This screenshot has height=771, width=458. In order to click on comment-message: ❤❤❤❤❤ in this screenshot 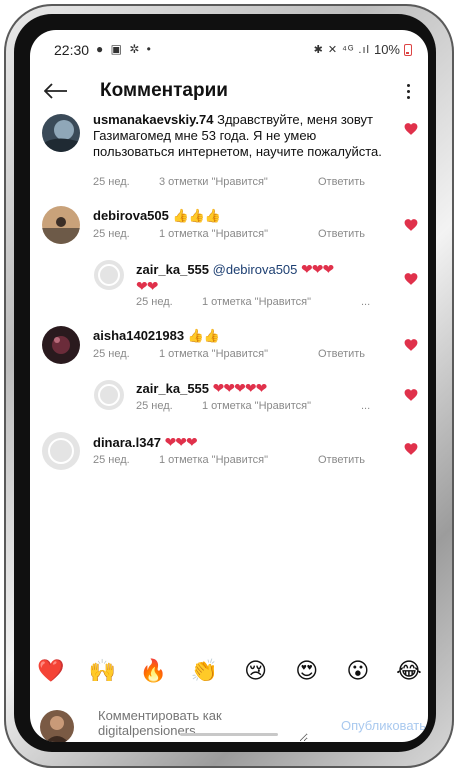, I will do `click(240, 388)`.